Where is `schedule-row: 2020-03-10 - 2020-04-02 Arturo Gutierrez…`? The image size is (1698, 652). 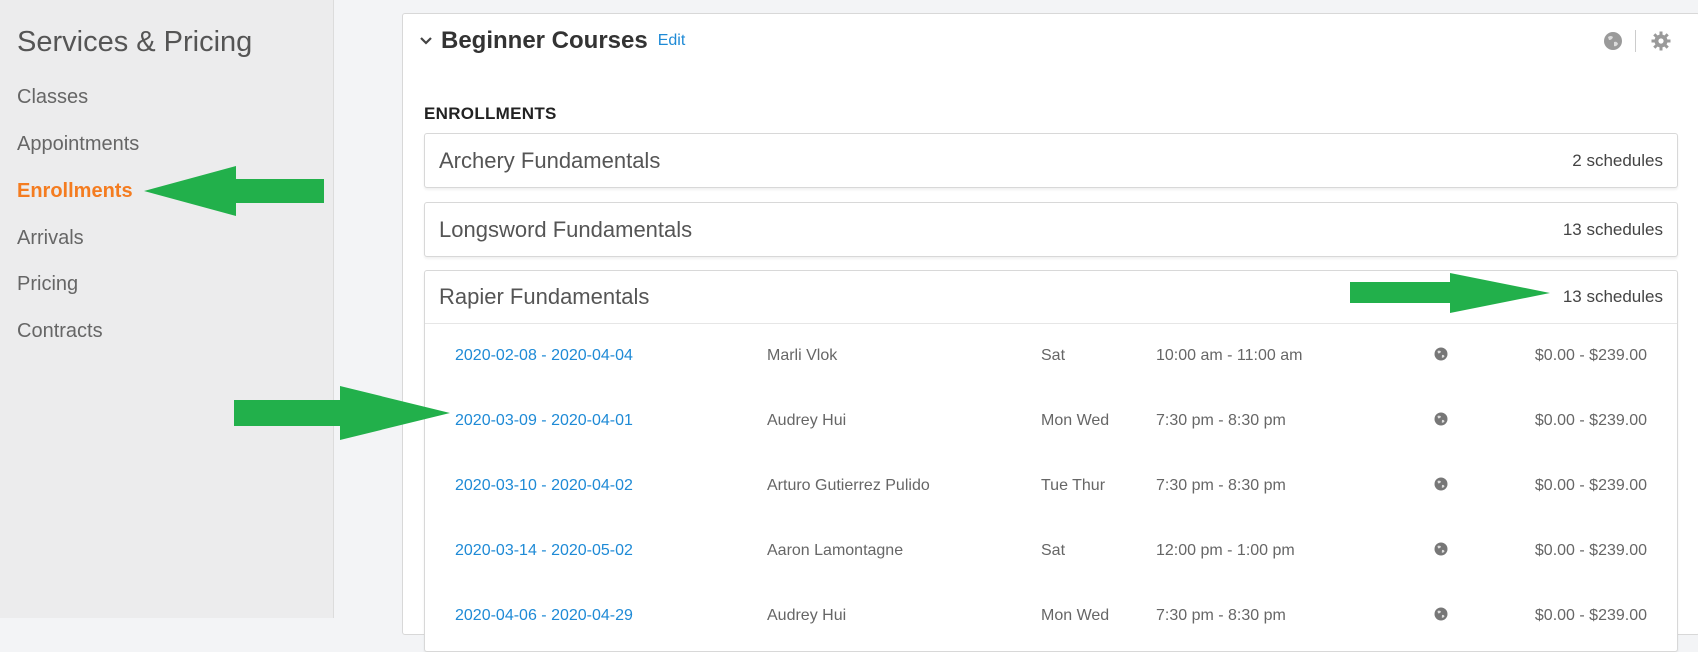 schedule-row: 2020-03-10 - 2020-04-02 Arturo Gutierrez… is located at coordinates (1051, 485).